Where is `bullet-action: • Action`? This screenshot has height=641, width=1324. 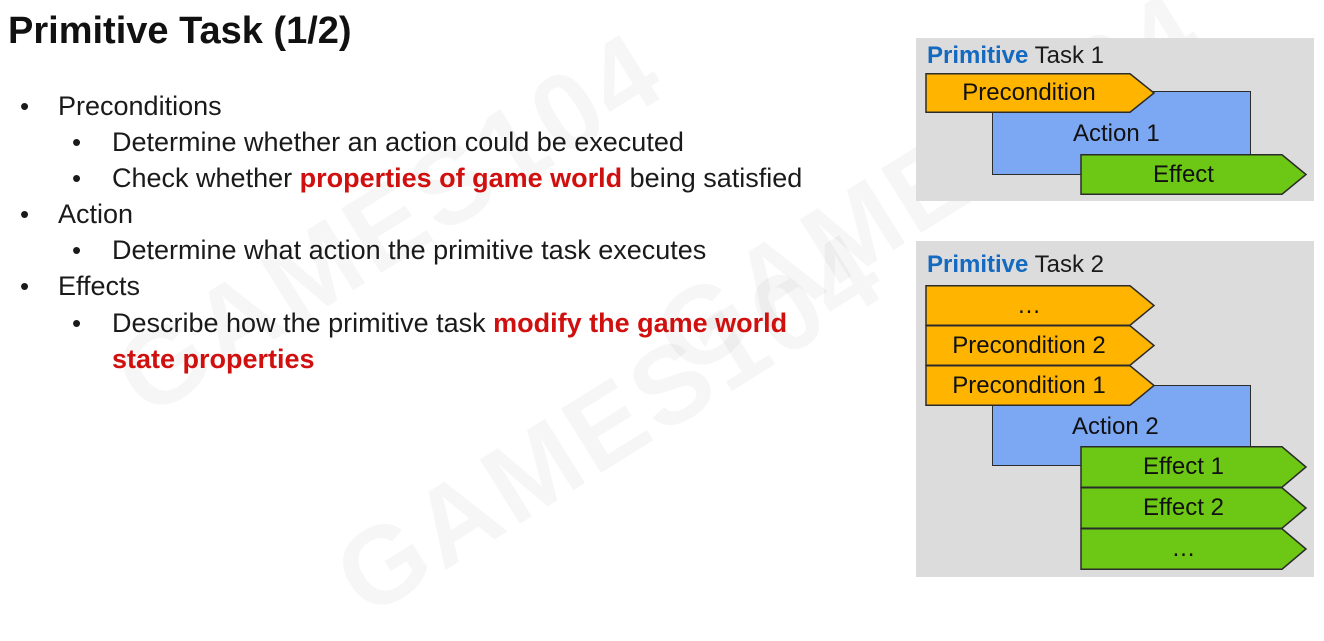 bullet-action: • Action is located at coordinates (77, 214).